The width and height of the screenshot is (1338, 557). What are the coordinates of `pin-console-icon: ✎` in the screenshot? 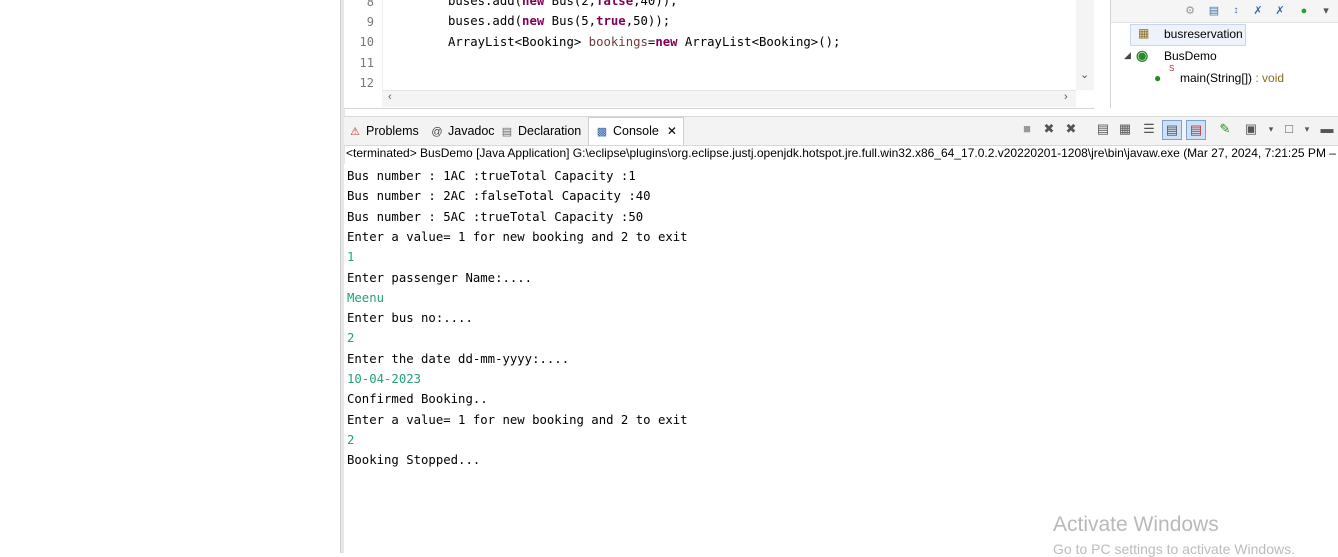 It's located at (1225, 129).